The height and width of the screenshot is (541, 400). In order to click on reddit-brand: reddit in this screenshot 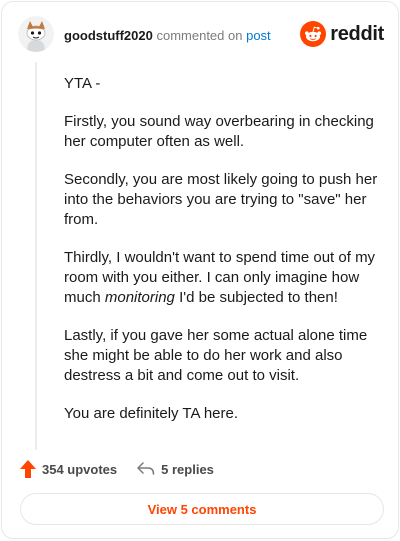, I will do `click(342, 34)`.